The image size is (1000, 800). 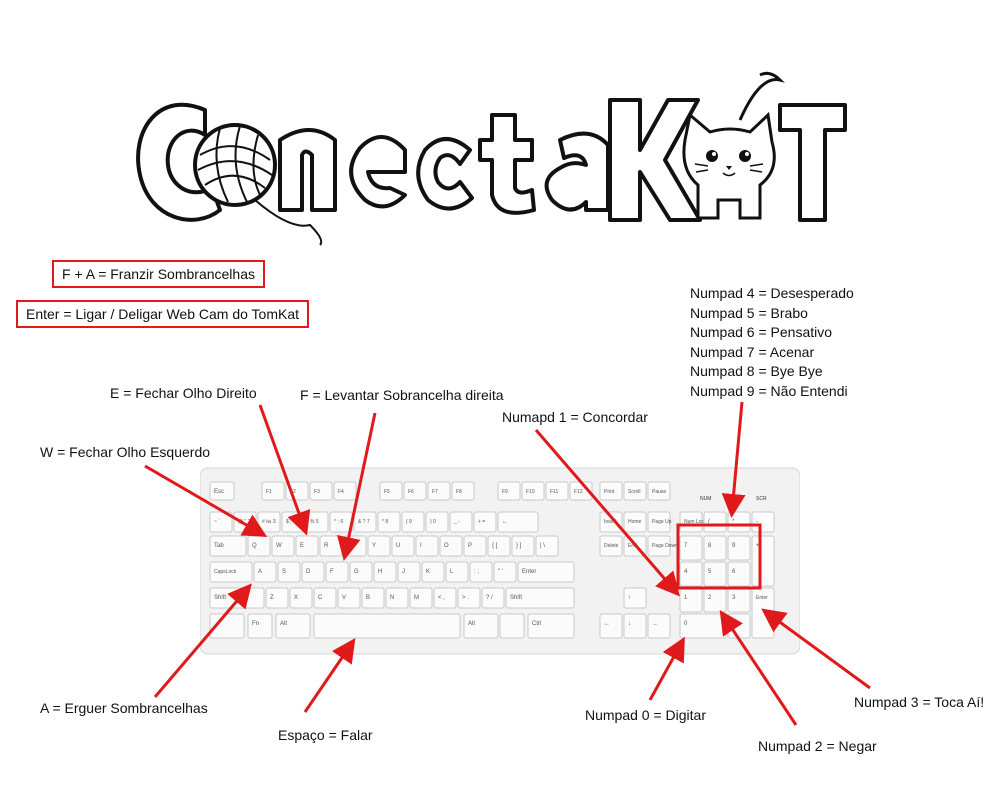 I want to click on key-ctrl-left, so click(x=227, y=626).